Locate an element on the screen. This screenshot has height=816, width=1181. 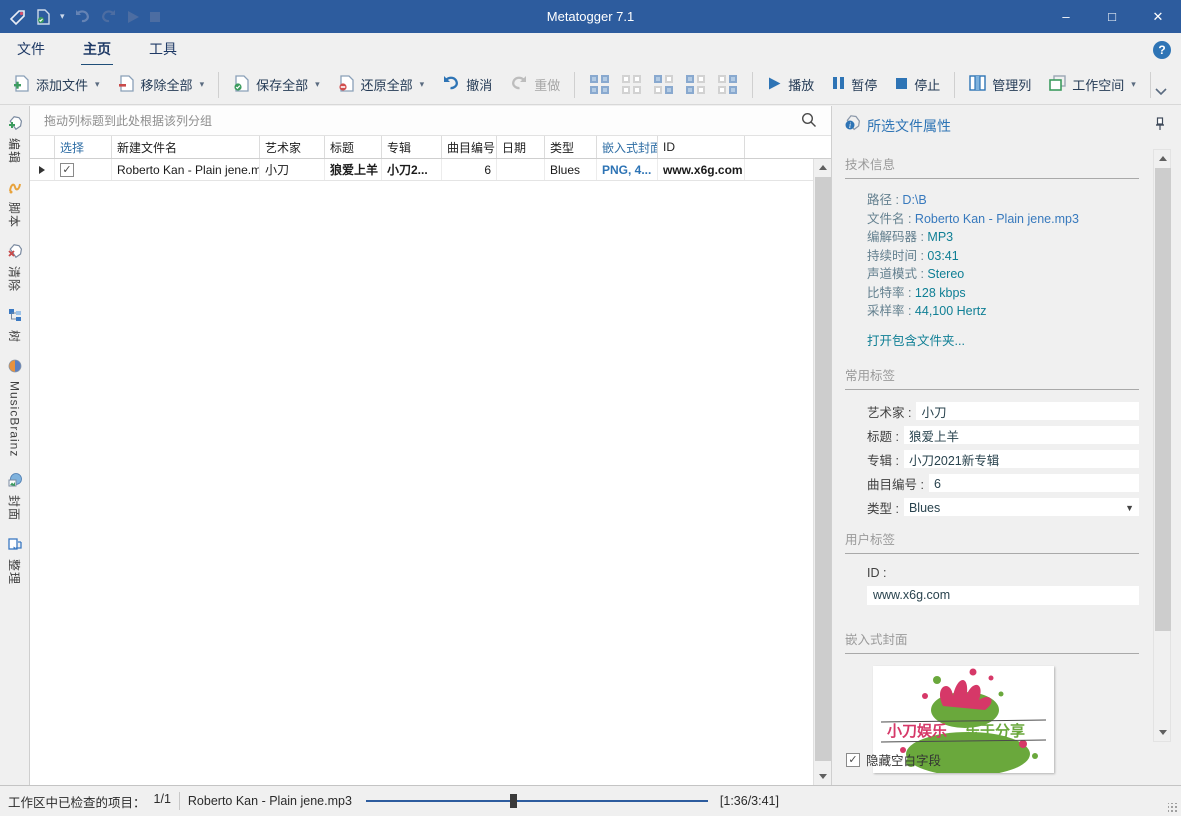
sidebar-item-clean: 清除 is located at coordinates (14, 268).